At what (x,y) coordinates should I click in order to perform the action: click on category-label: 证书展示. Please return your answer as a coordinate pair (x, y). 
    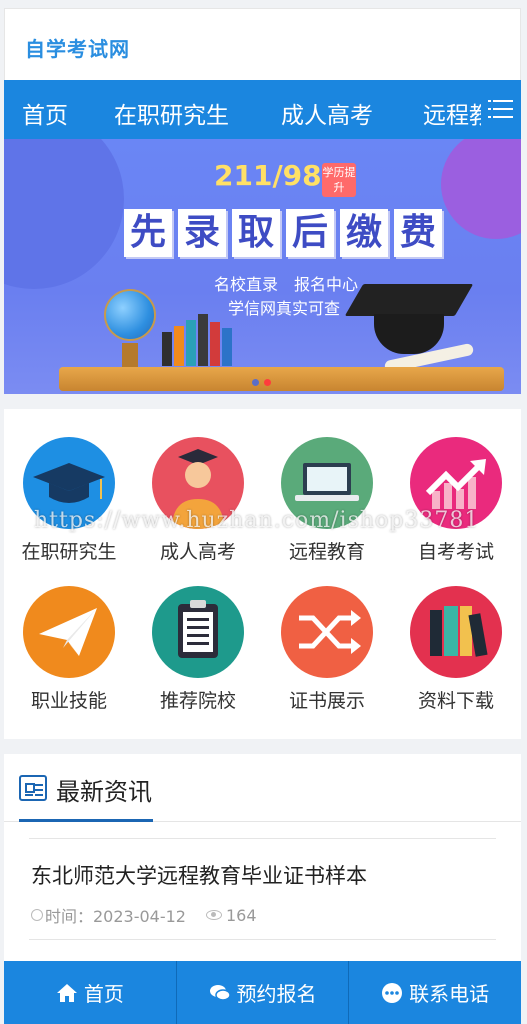
    Looking at the image, I should click on (326, 701).